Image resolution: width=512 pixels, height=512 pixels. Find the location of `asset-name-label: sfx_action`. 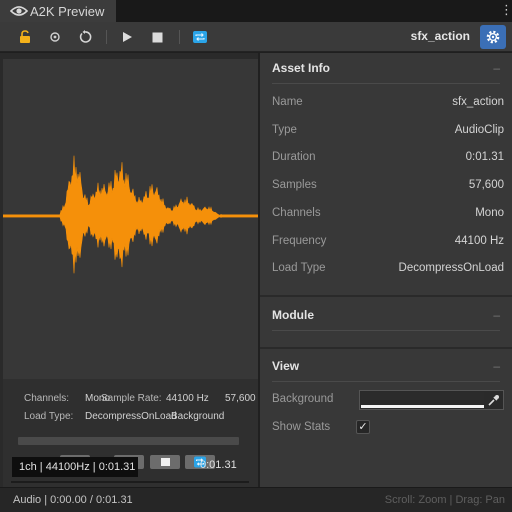

asset-name-label: sfx_action is located at coordinates (440, 36).